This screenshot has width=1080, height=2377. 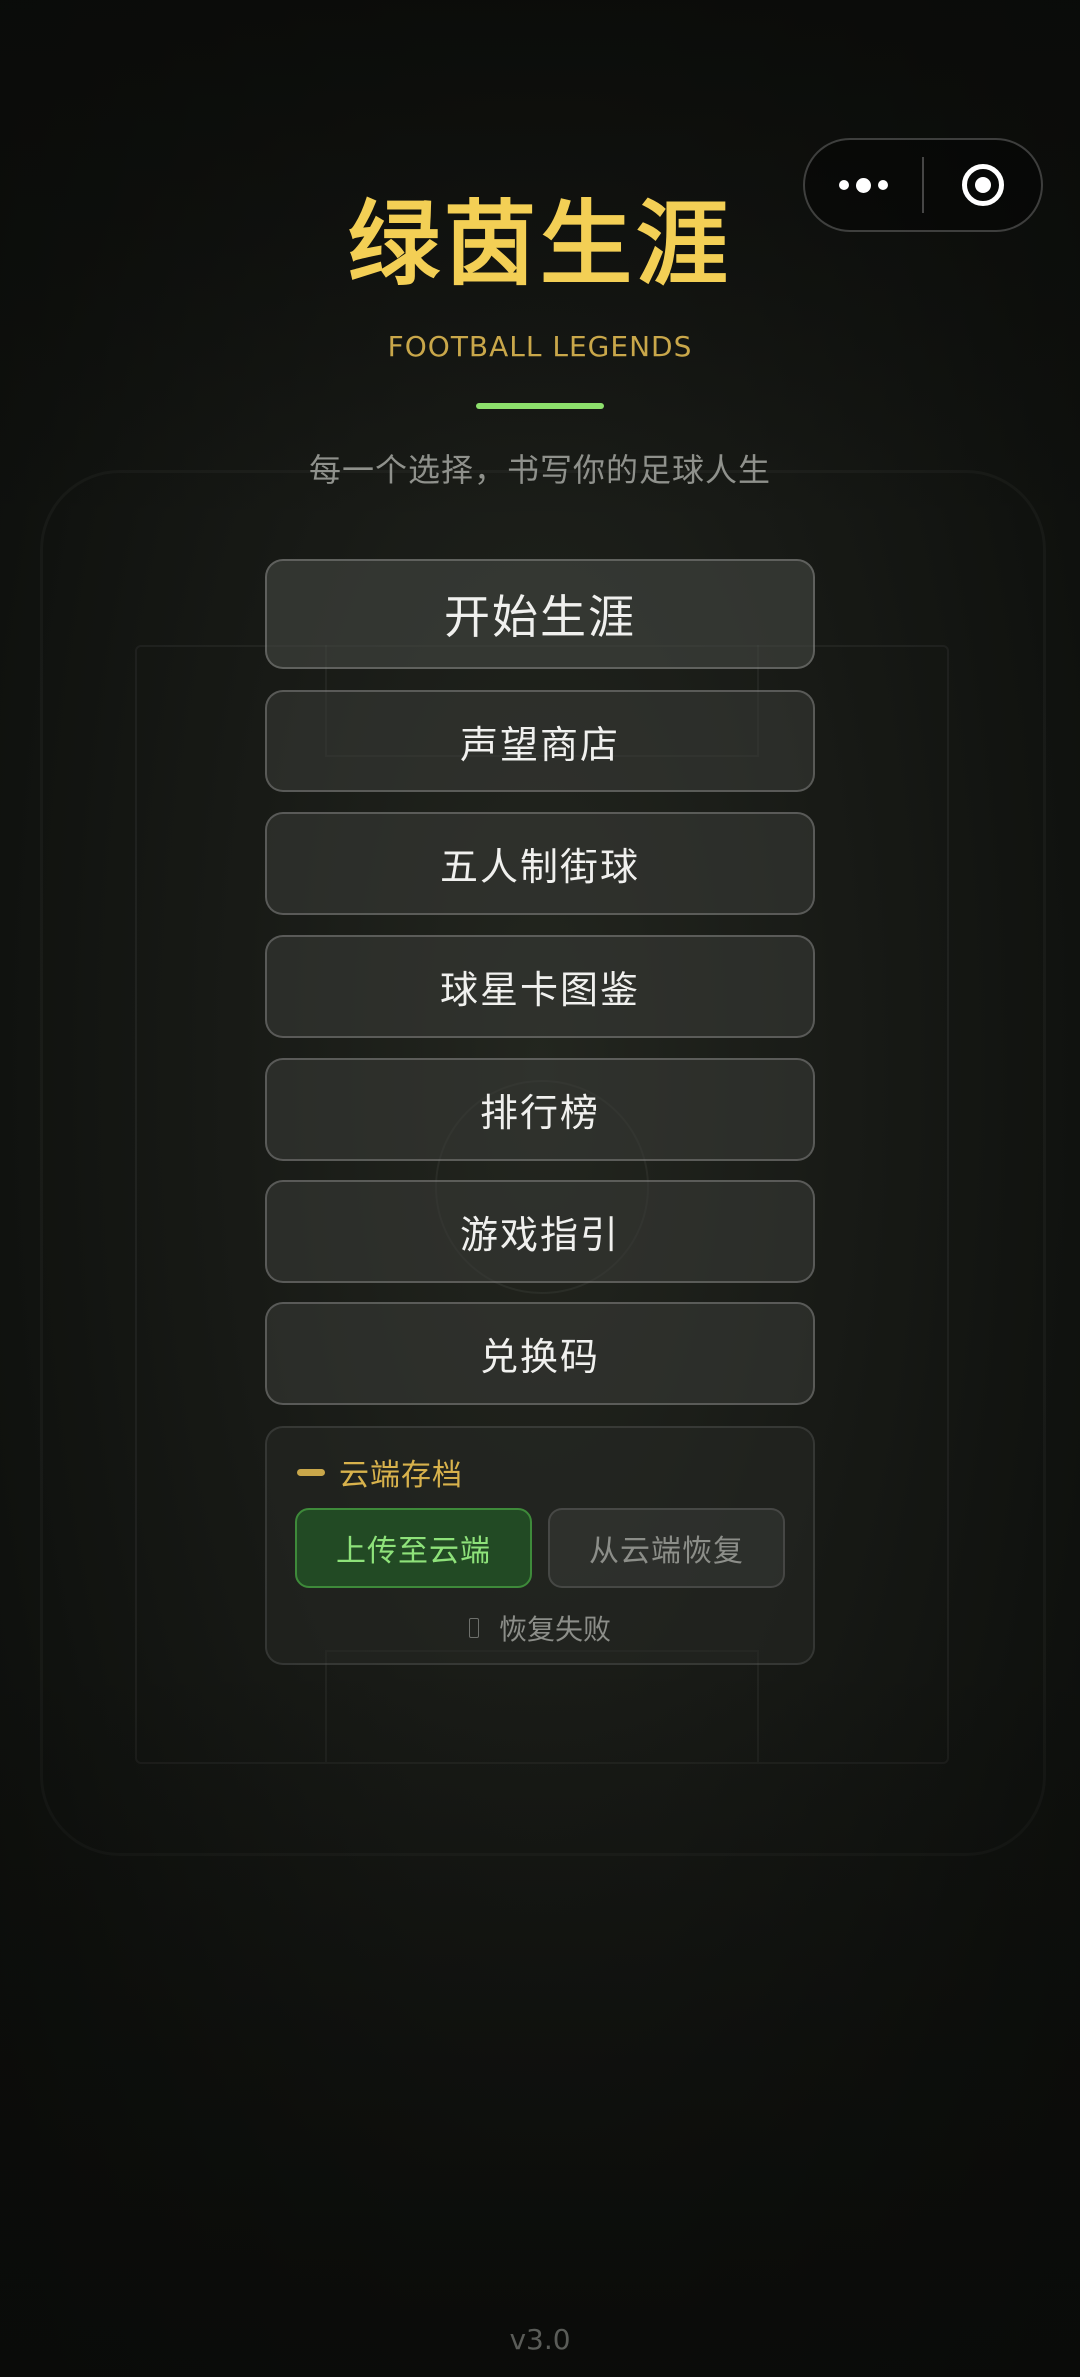 I want to click on tagline: 每一个选择，书写你的足球人生, so click(x=539, y=470).